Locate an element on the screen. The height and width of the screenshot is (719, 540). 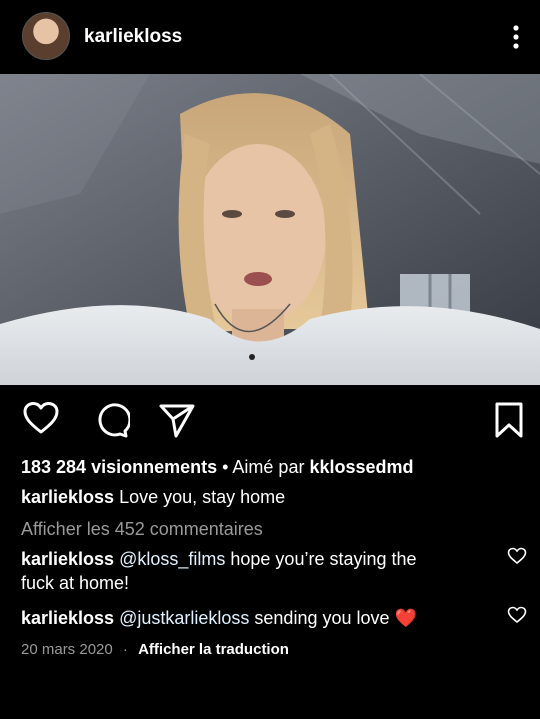
liked-by-user: kklossedmd is located at coordinates (361, 467).